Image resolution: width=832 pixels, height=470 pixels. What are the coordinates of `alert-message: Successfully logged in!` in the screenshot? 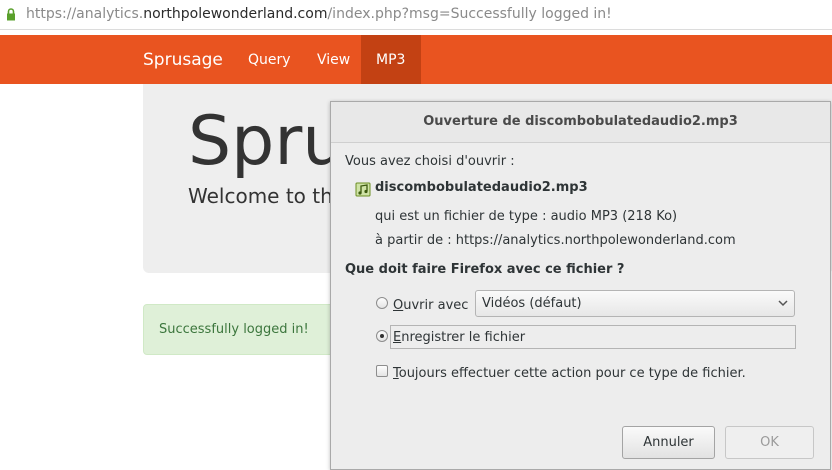 It's located at (234, 329).